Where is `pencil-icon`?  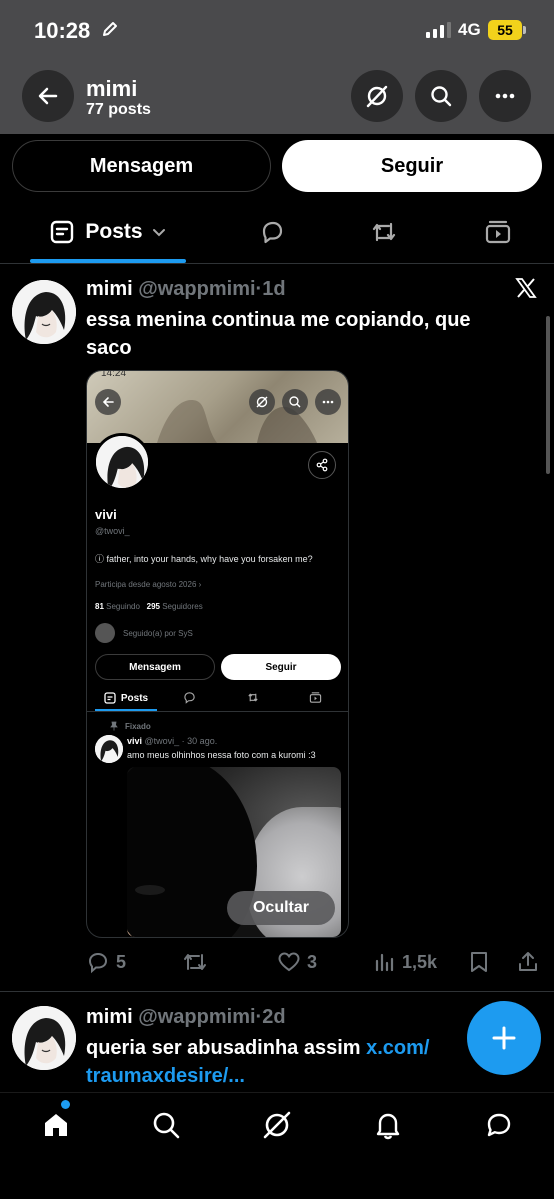 pencil-icon is located at coordinates (110, 29).